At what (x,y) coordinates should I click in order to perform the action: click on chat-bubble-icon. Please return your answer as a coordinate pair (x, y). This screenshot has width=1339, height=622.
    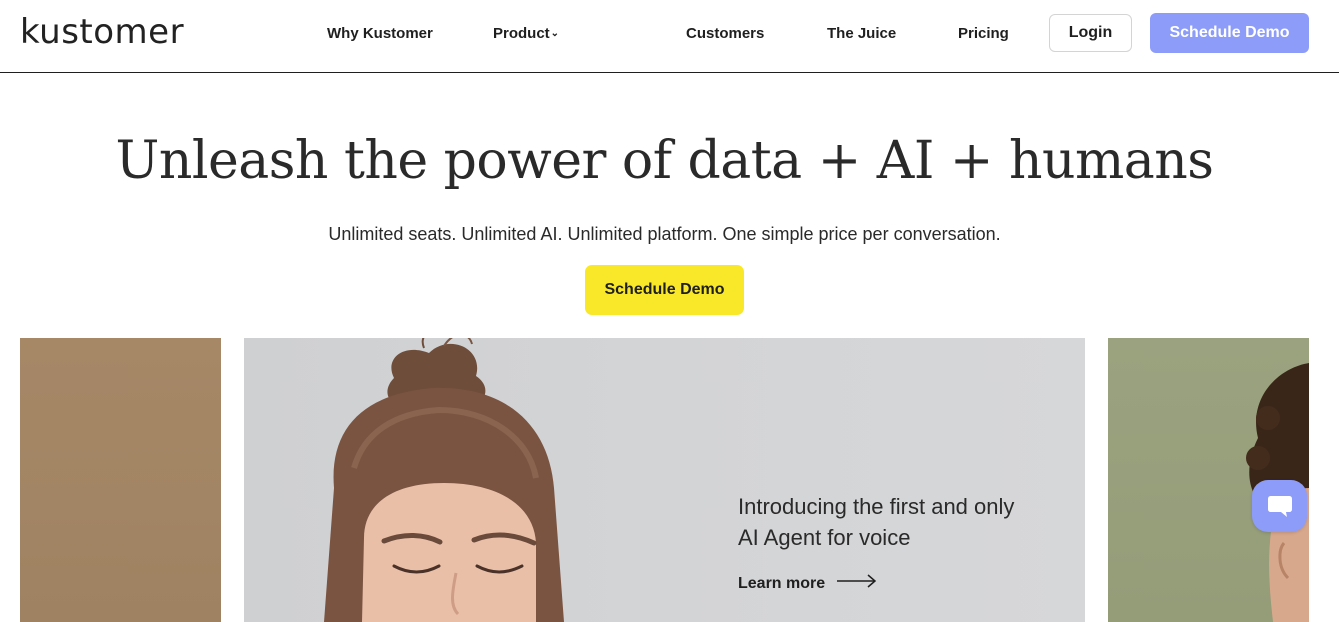
    Looking at the image, I should click on (1279, 506).